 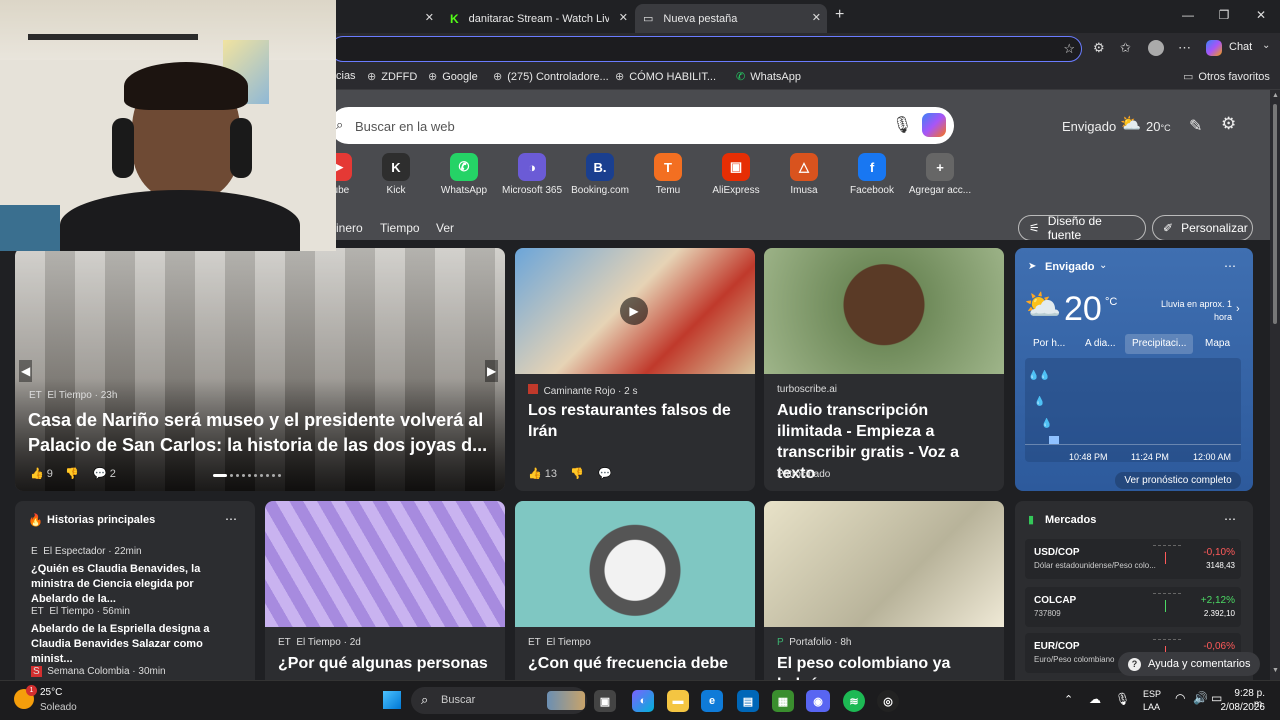 What do you see at coordinates (1151, 707) in the screenshot?
I see `lang-laa: LAA` at bounding box center [1151, 707].